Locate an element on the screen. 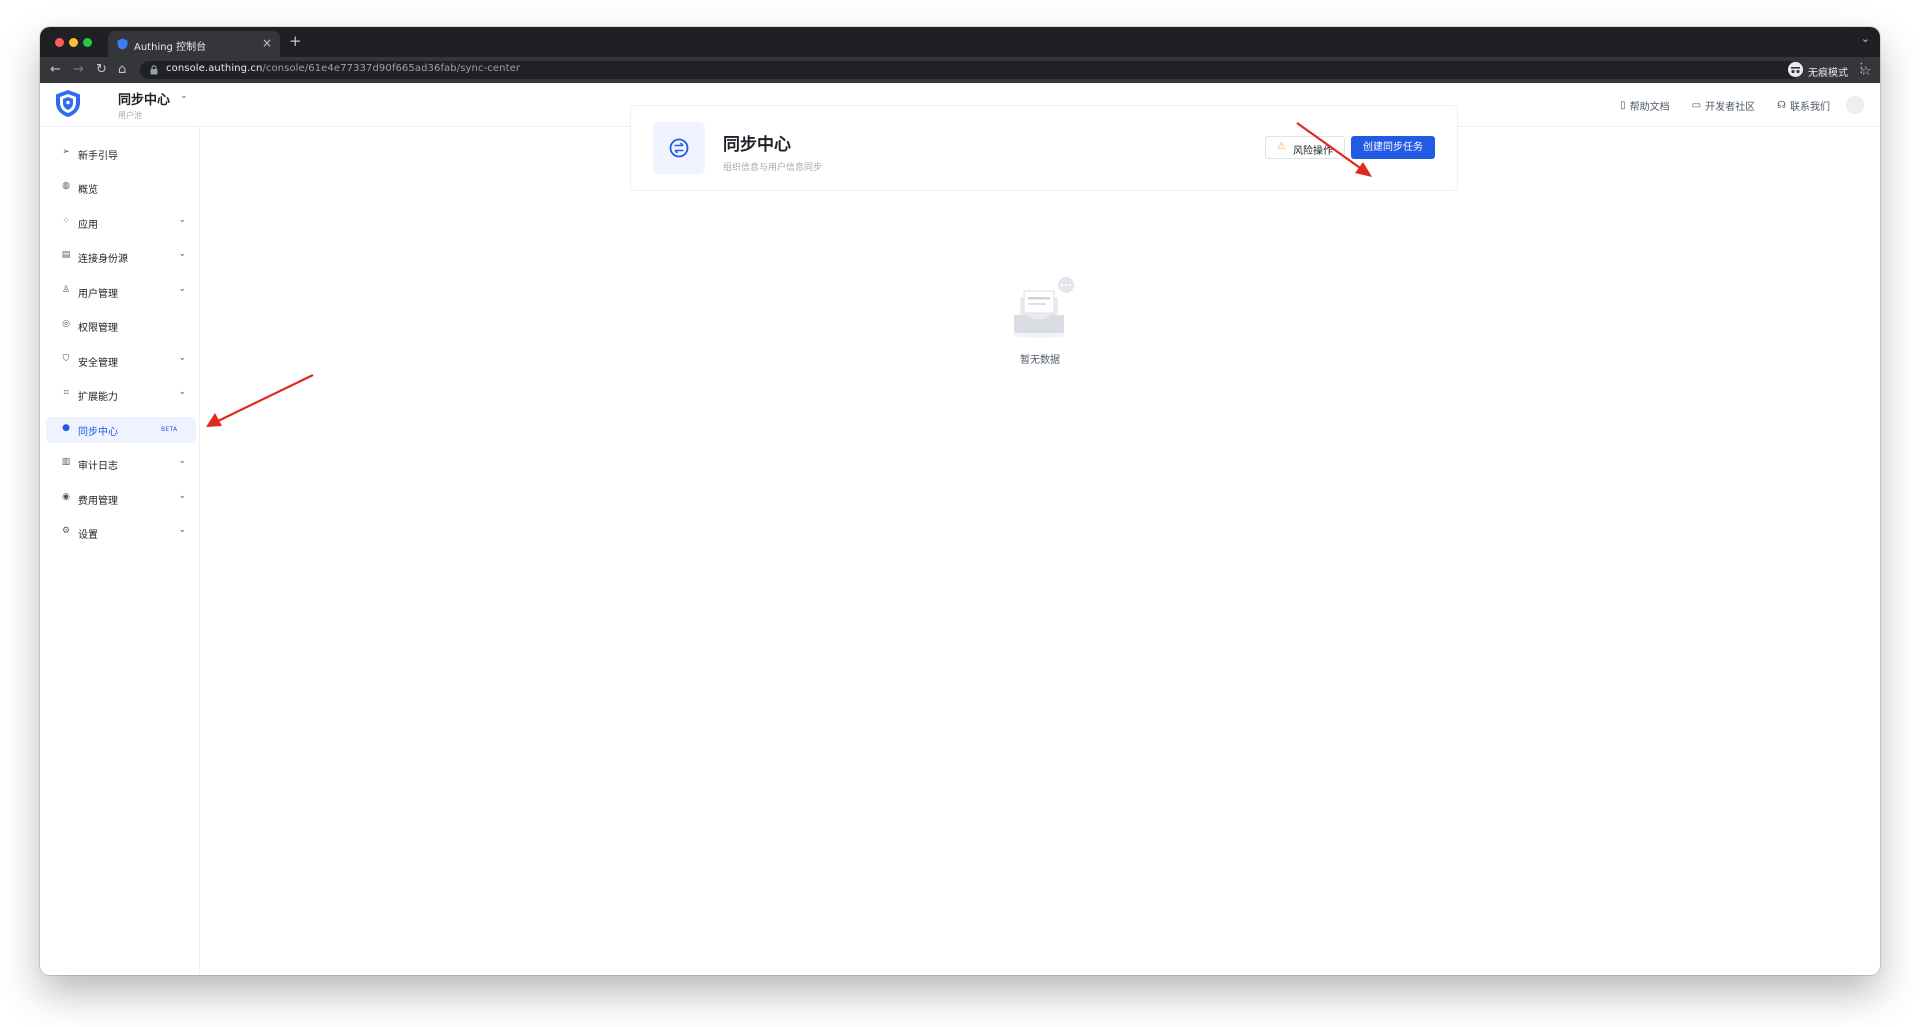  minimize-window-button is located at coordinates (73, 42).